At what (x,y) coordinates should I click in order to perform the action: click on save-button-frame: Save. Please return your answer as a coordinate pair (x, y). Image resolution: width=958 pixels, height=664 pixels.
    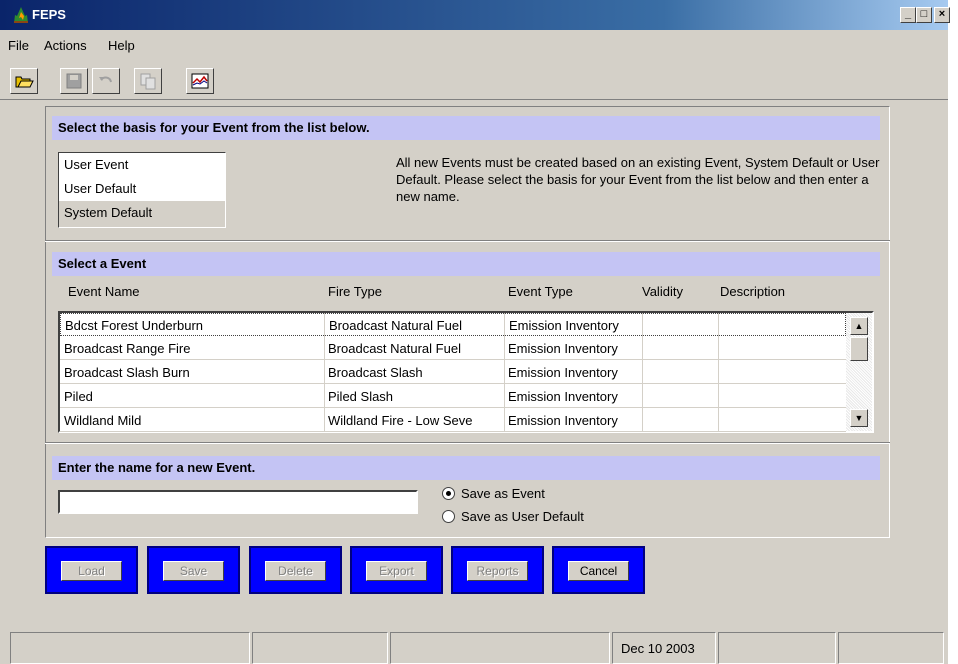
    Looking at the image, I should click on (193, 570).